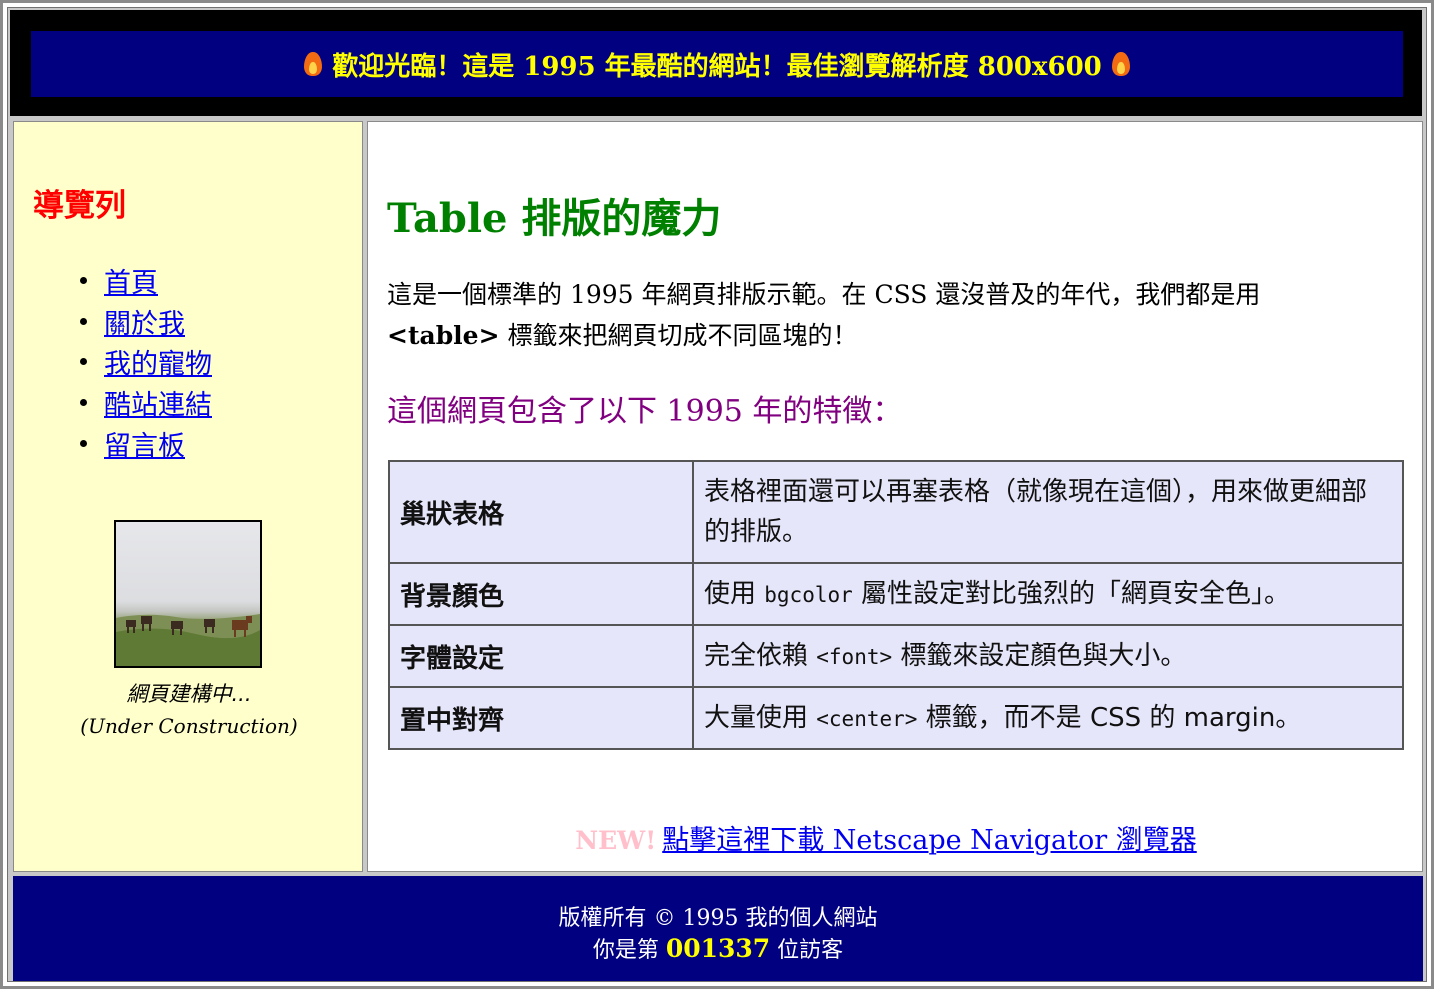 The image size is (1434, 989). I want to click on feature-name: 字體設定, so click(541, 656).